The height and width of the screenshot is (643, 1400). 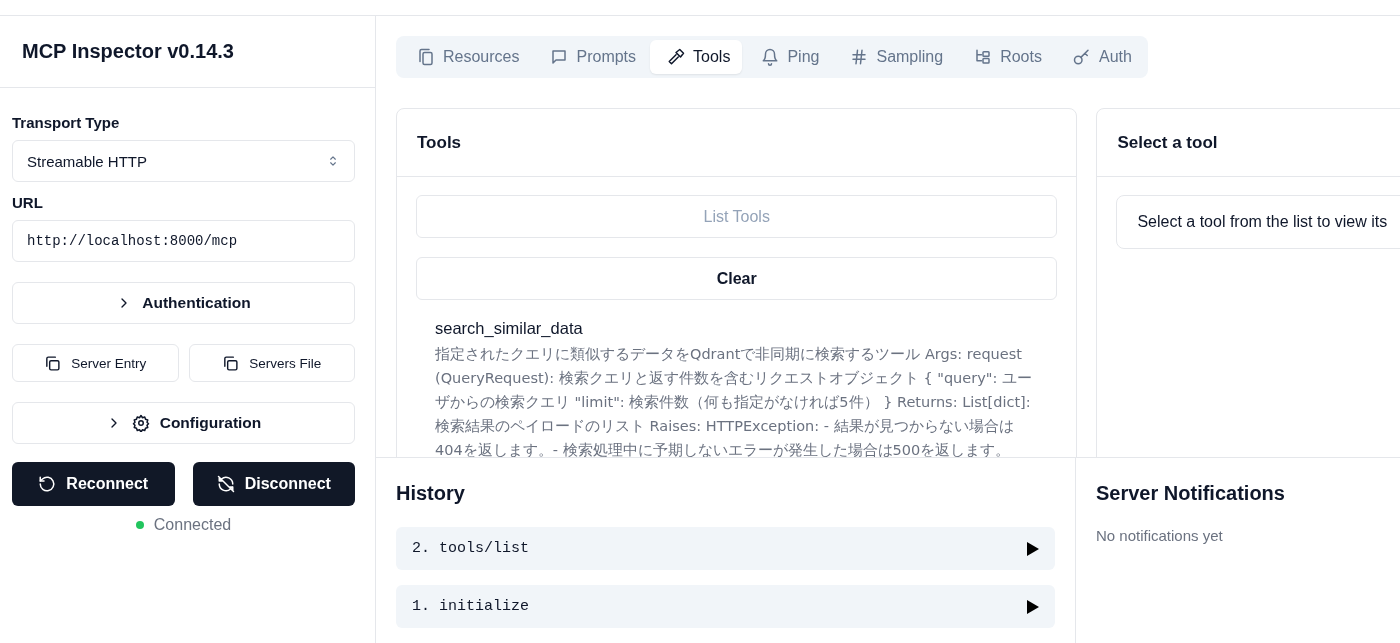 What do you see at coordinates (737, 278) in the screenshot?
I see `clear-button: Clear` at bounding box center [737, 278].